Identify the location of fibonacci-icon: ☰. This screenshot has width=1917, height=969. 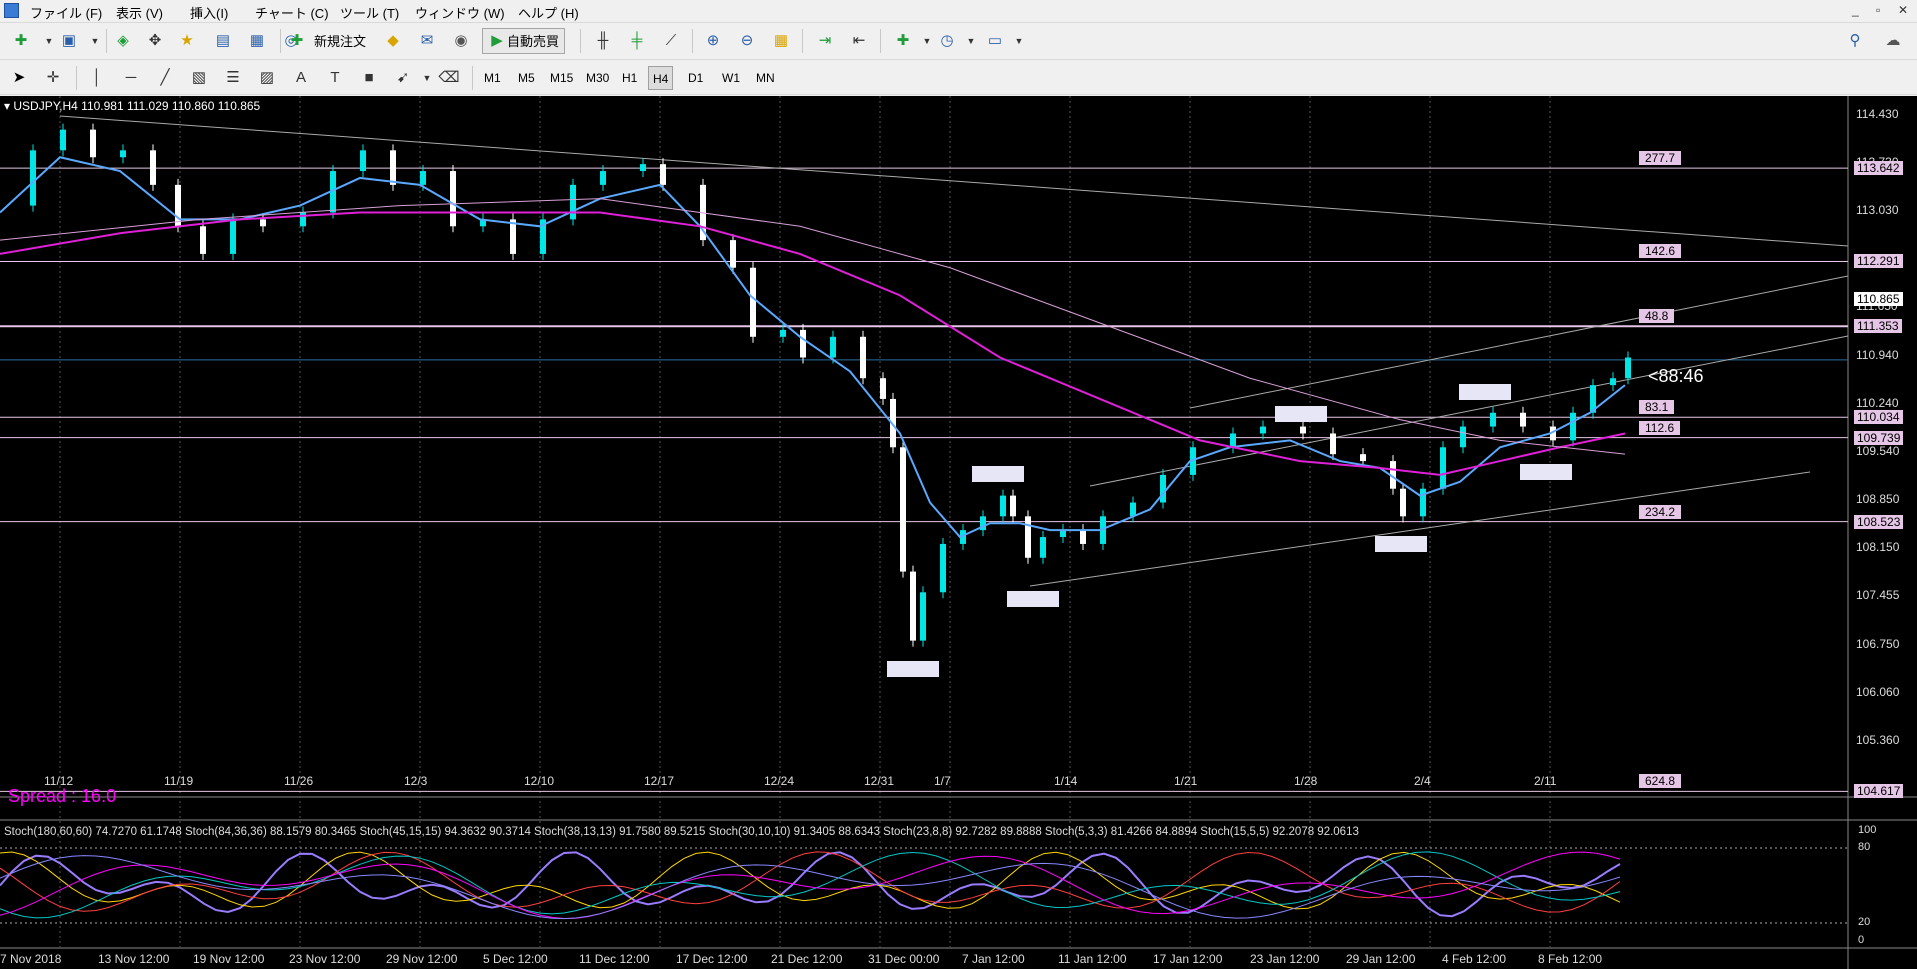
(233, 78).